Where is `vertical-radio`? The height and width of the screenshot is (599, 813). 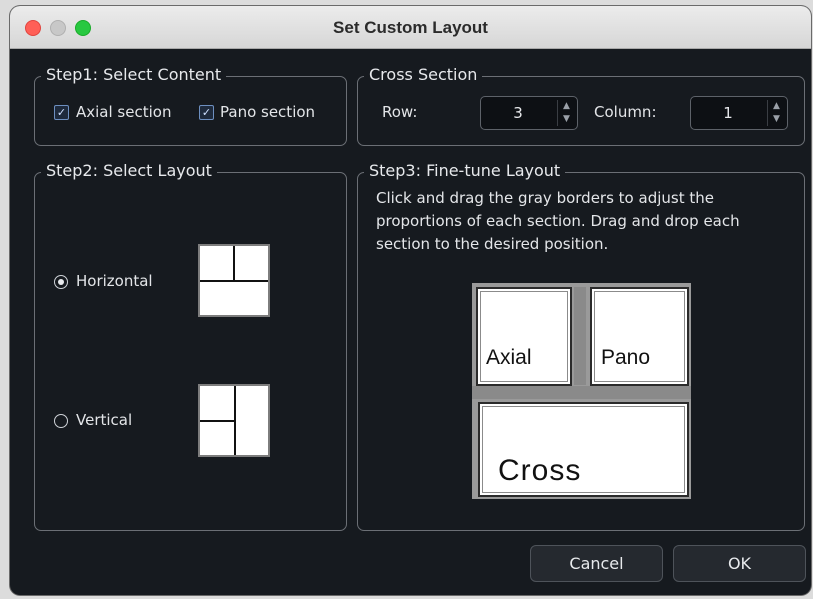 vertical-radio is located at coordinates (61, 421).